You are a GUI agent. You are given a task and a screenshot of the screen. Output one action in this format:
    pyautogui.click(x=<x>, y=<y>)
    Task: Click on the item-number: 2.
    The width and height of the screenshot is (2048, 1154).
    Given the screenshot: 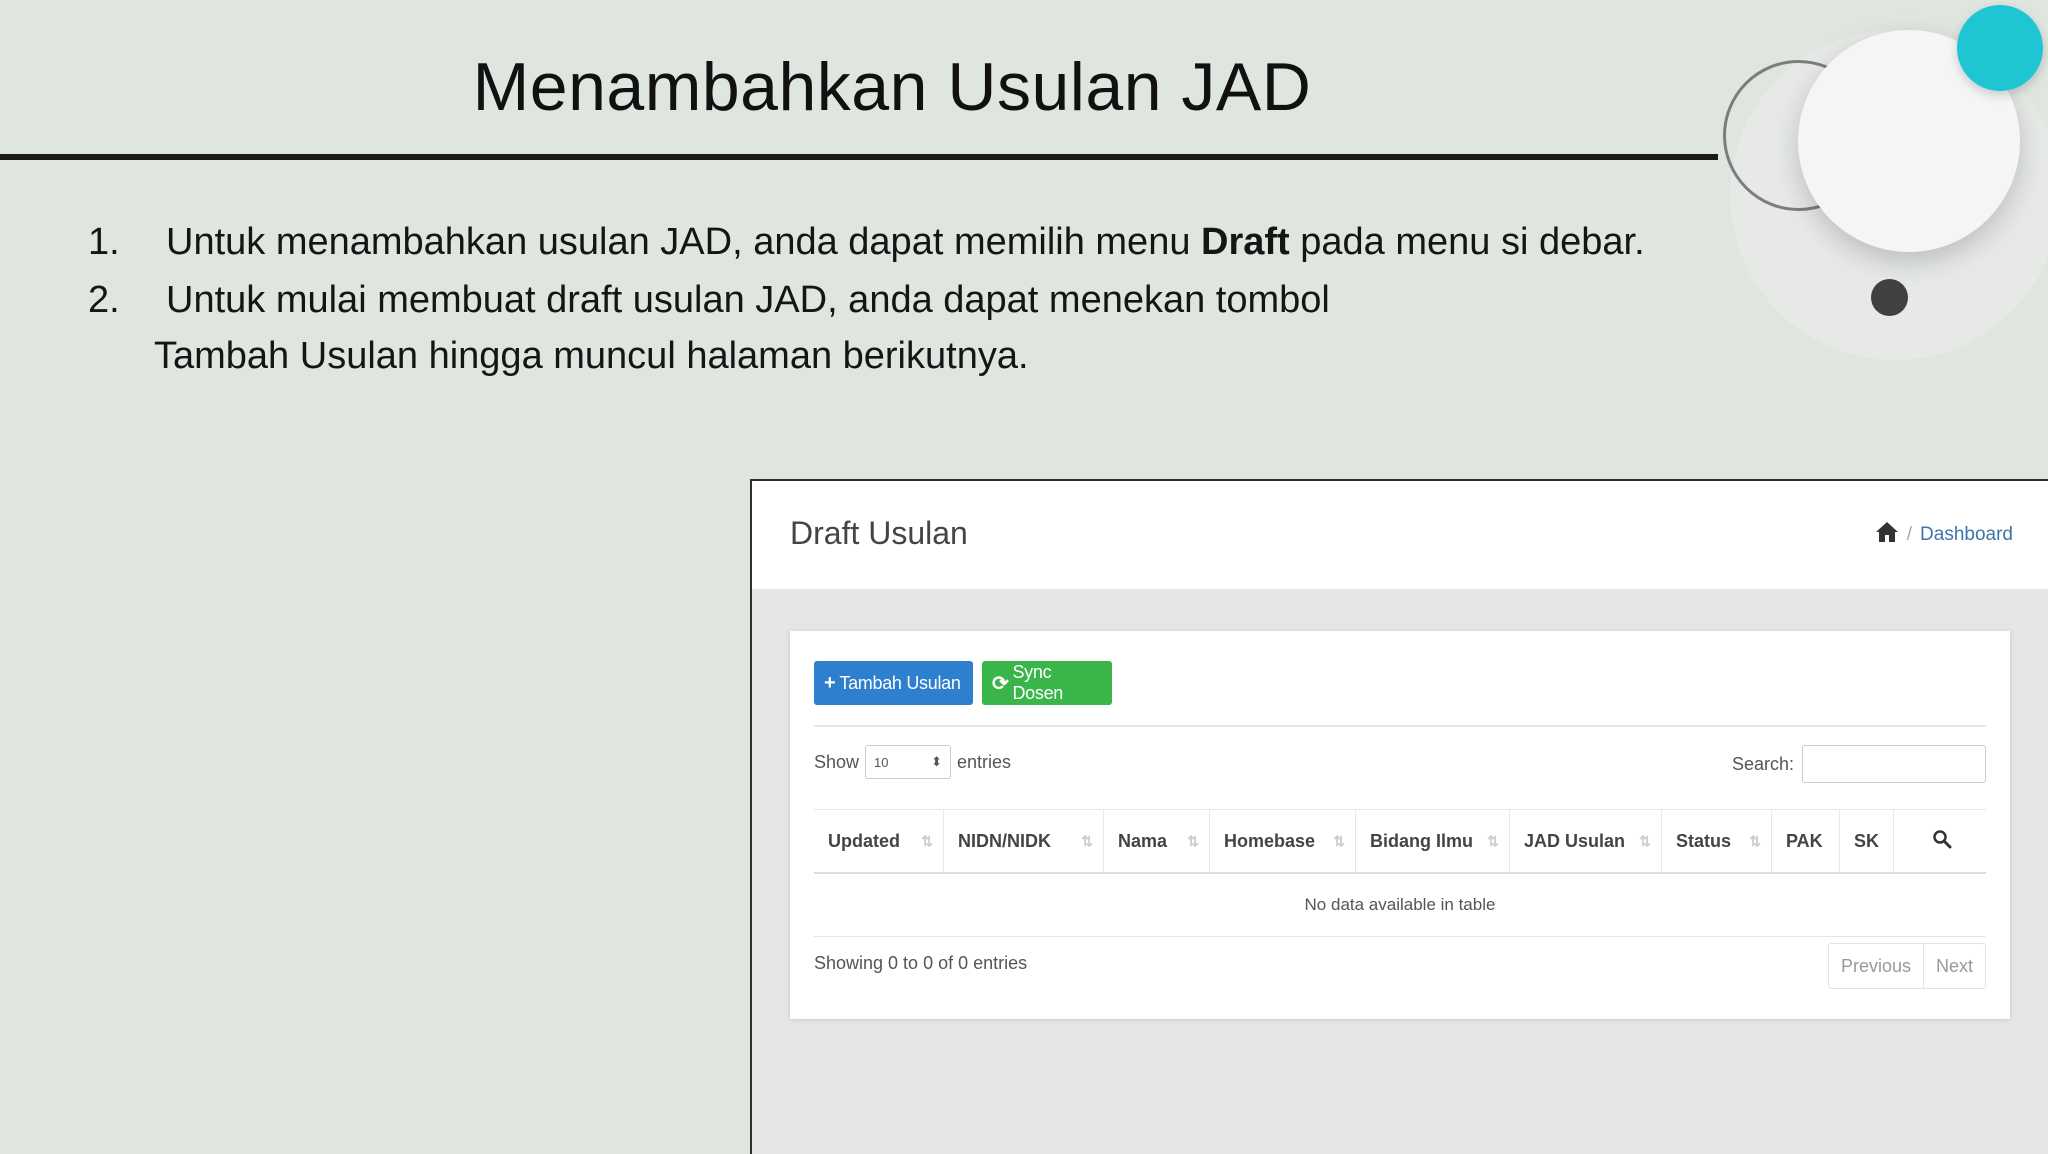 What is the action you would take?
    pyautogui.click(x=104, y=300)
    